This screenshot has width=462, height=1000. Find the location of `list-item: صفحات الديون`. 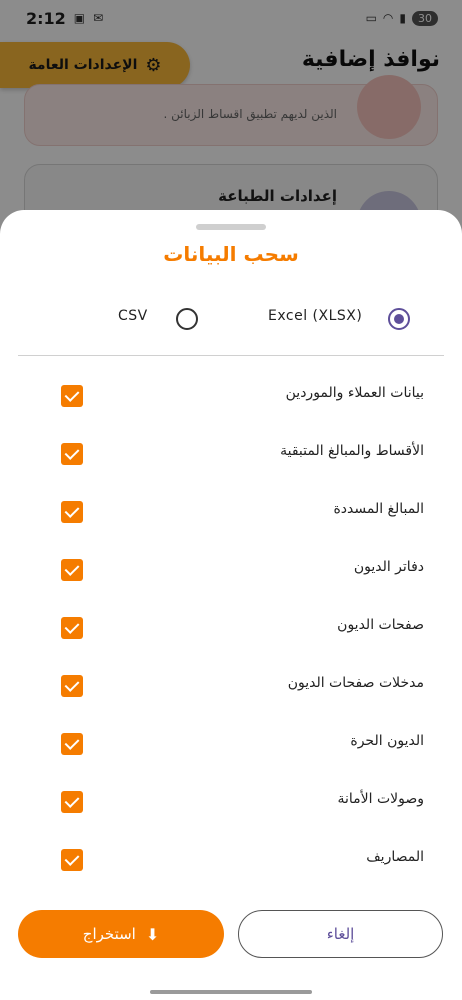

list-item: صفحات الديون is located at coordinates (231, 631).